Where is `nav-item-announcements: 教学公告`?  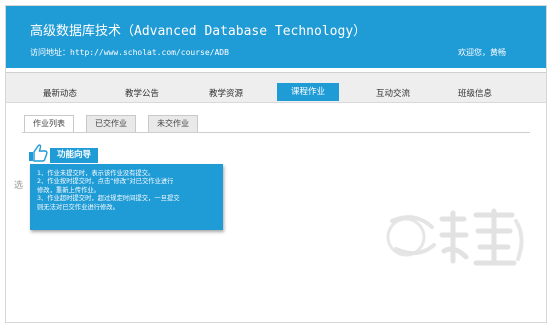
nav-item-announcements: 教学公告 is located at coordinates (142, 93).